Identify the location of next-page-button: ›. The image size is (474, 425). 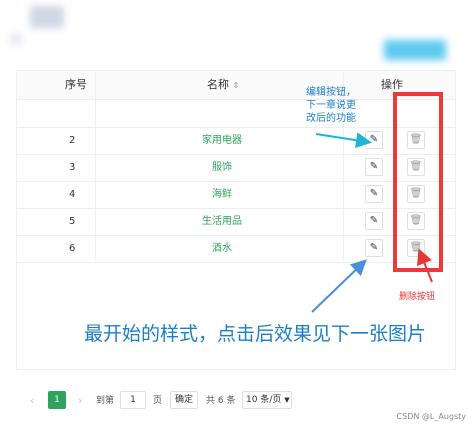
(80, 401).